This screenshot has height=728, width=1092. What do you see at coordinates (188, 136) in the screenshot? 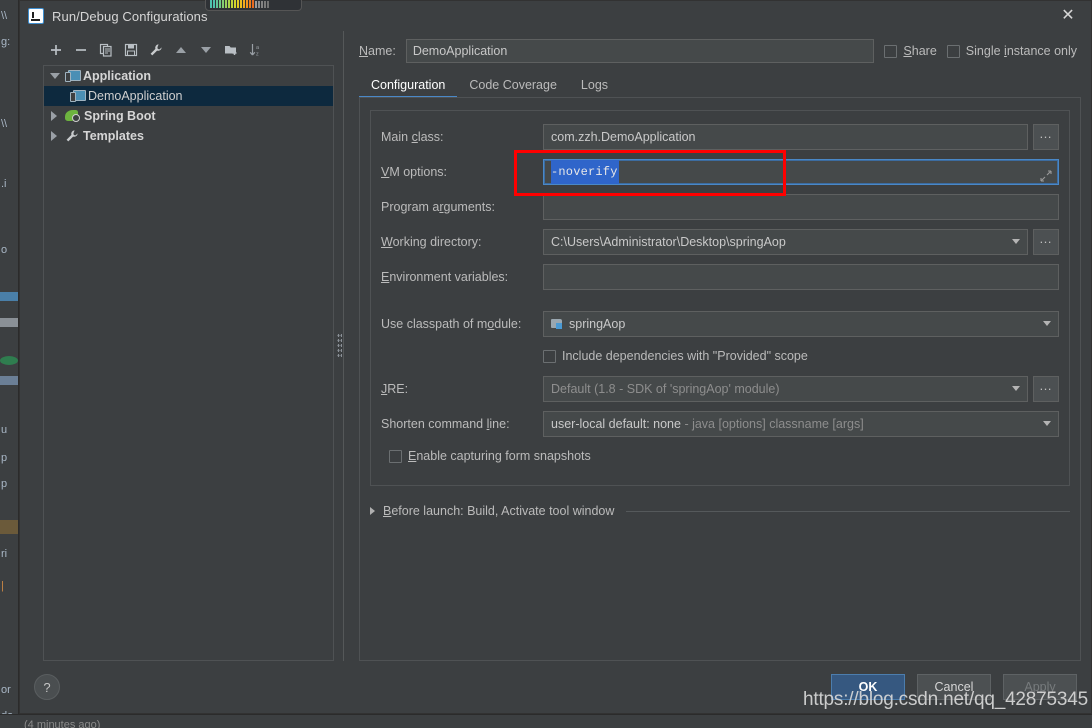
I see `tree-item-templates: Templates` at bounding box center [188, 136].